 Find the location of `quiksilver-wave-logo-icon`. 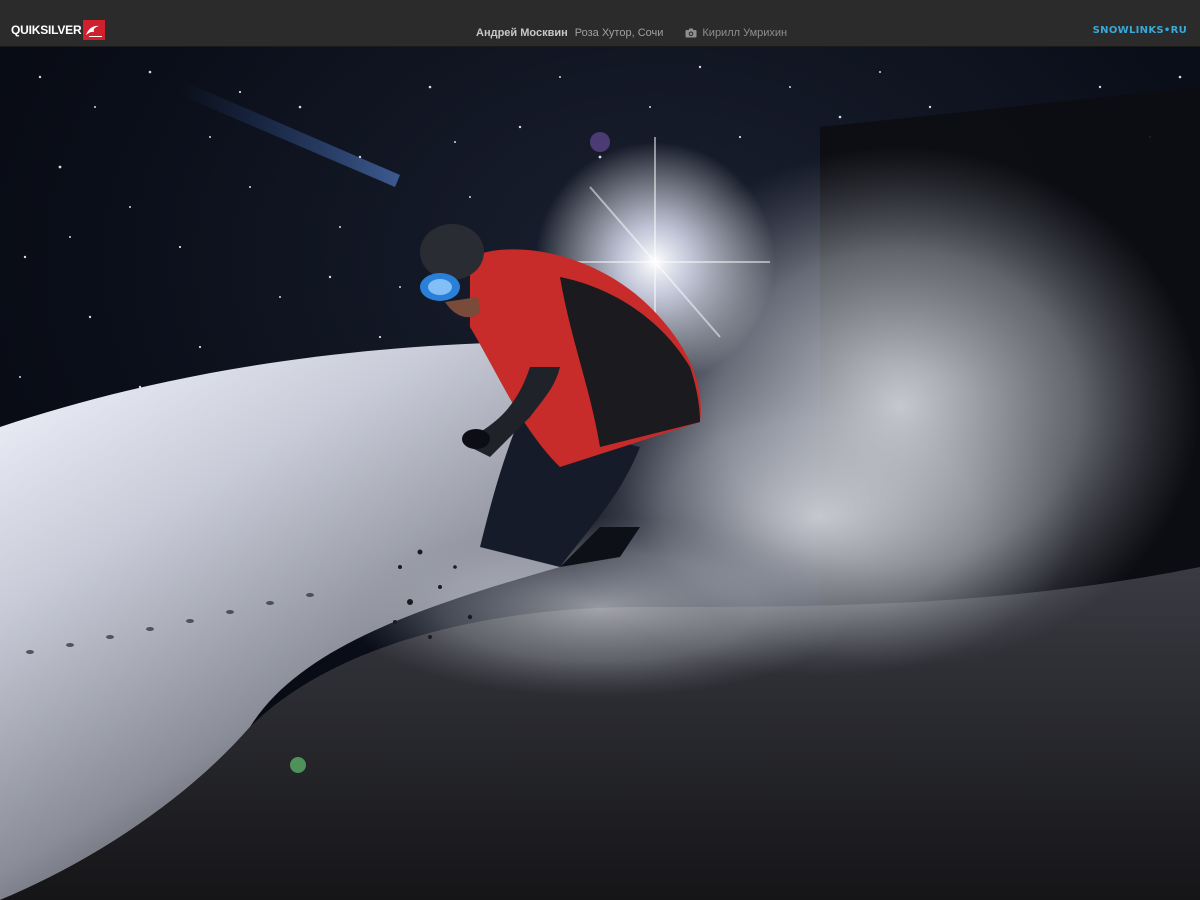

quiksilver-wave-logo-icon is located at coordinates (94, 30).